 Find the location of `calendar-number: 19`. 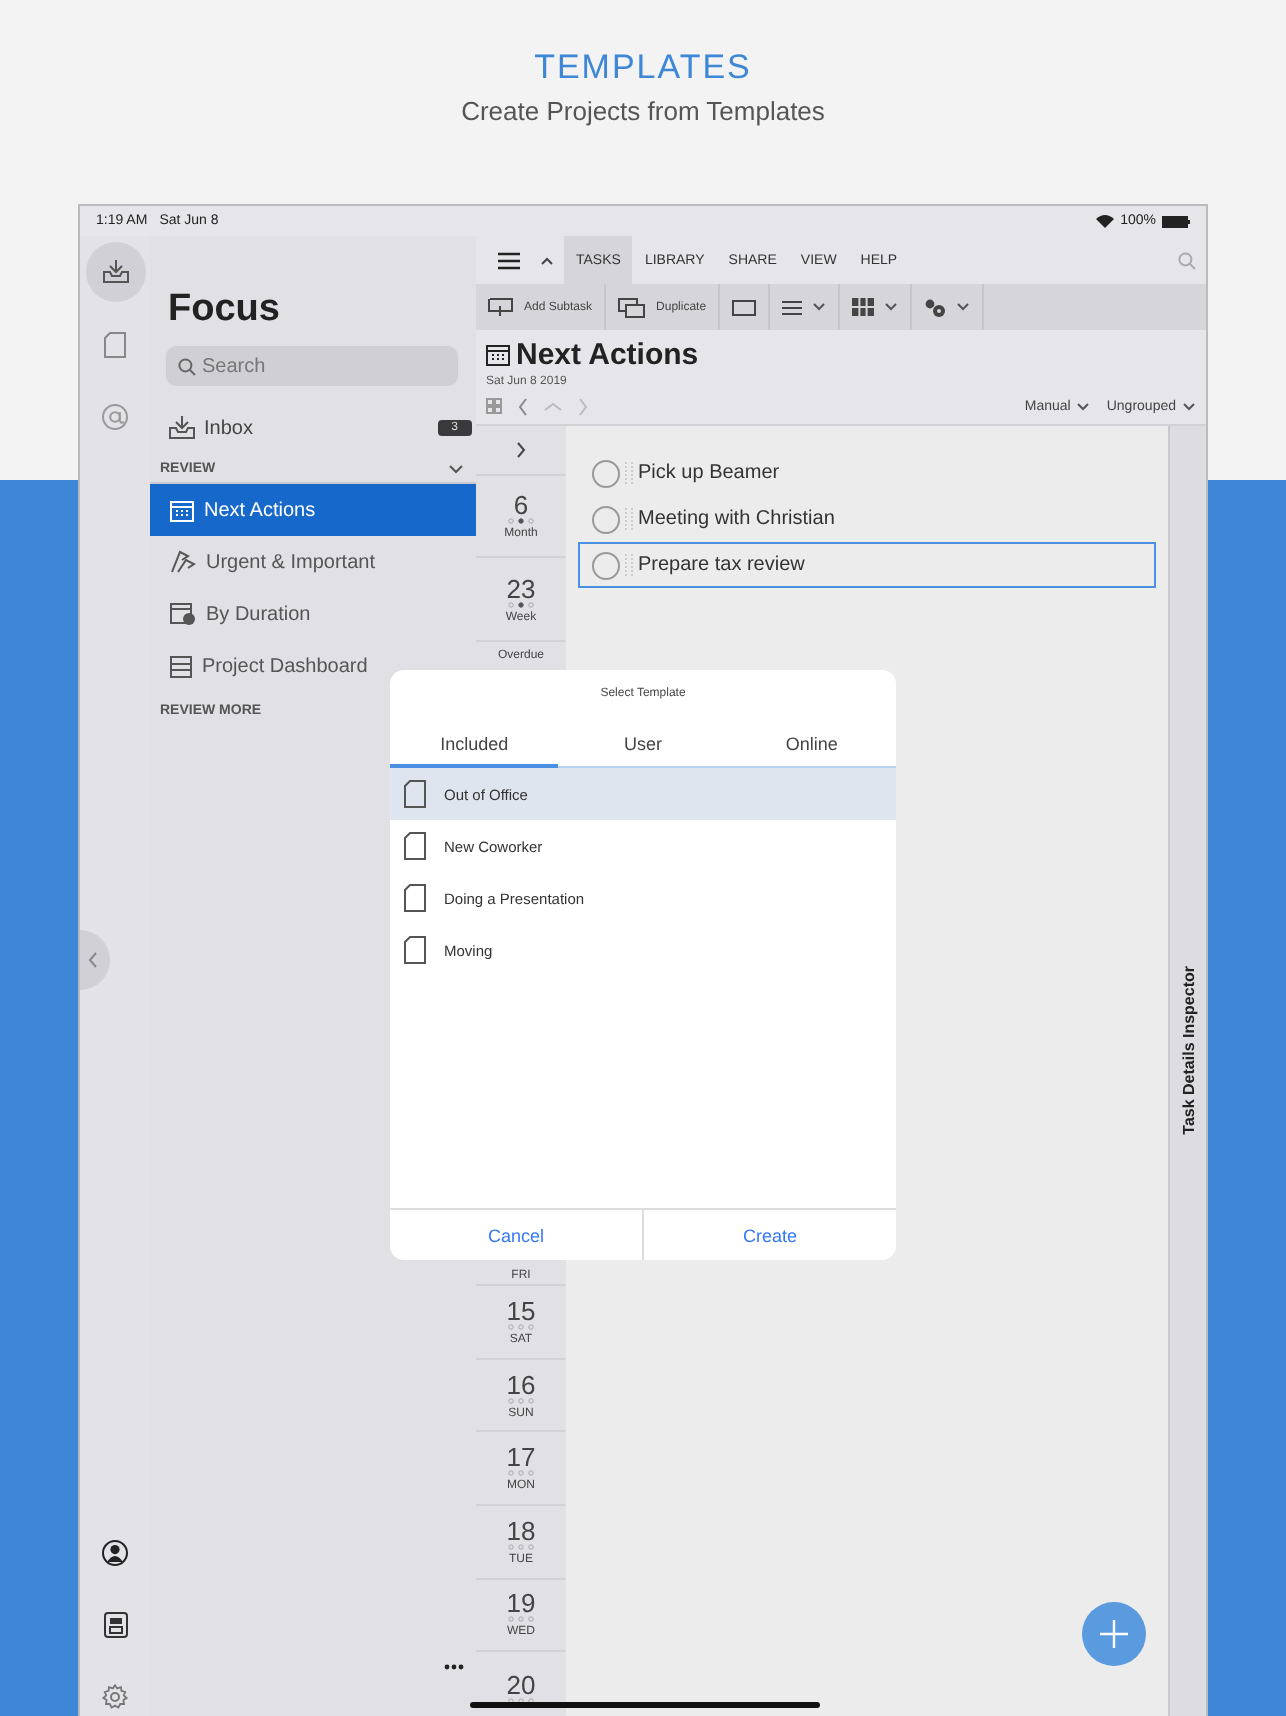

calendar-number: 19 is located at coordinates (521, 1603).